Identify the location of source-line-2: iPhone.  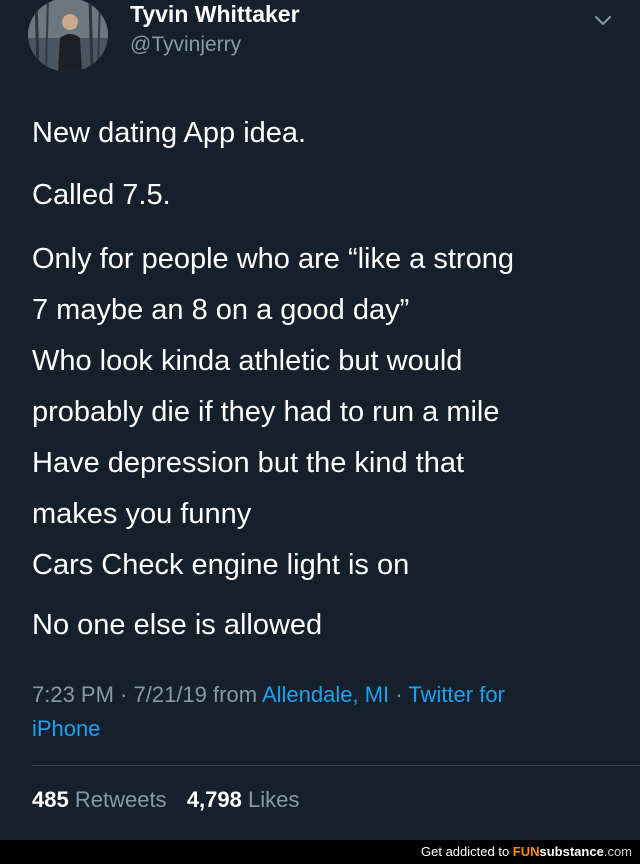
(66, 728).